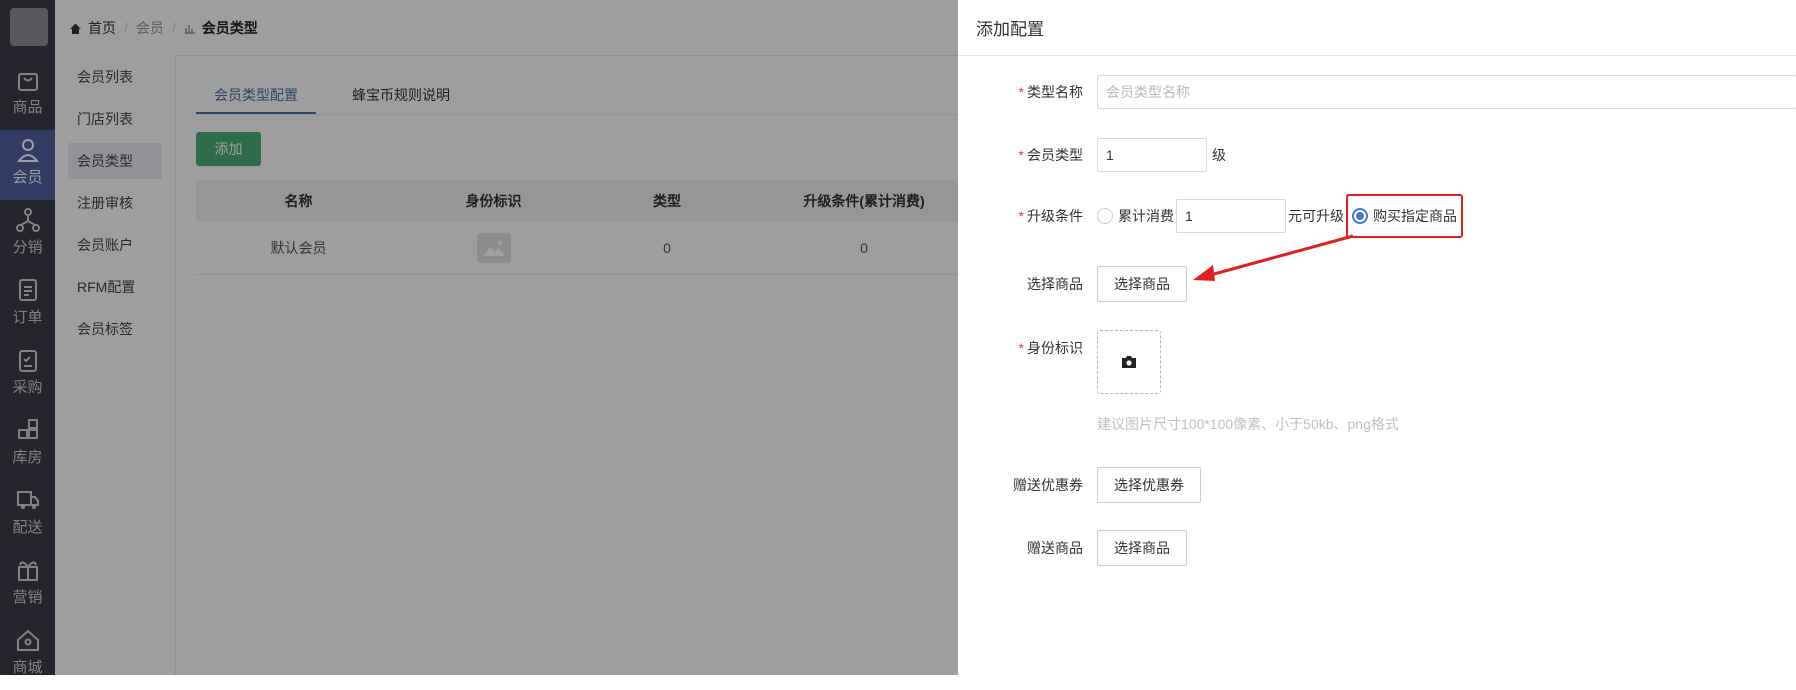 The image size is (1796, 690). What do you see at coordinates (1055, 216) in the screenshot?
I see `label-text: 升级条件` at bounding box center [1055, 216].